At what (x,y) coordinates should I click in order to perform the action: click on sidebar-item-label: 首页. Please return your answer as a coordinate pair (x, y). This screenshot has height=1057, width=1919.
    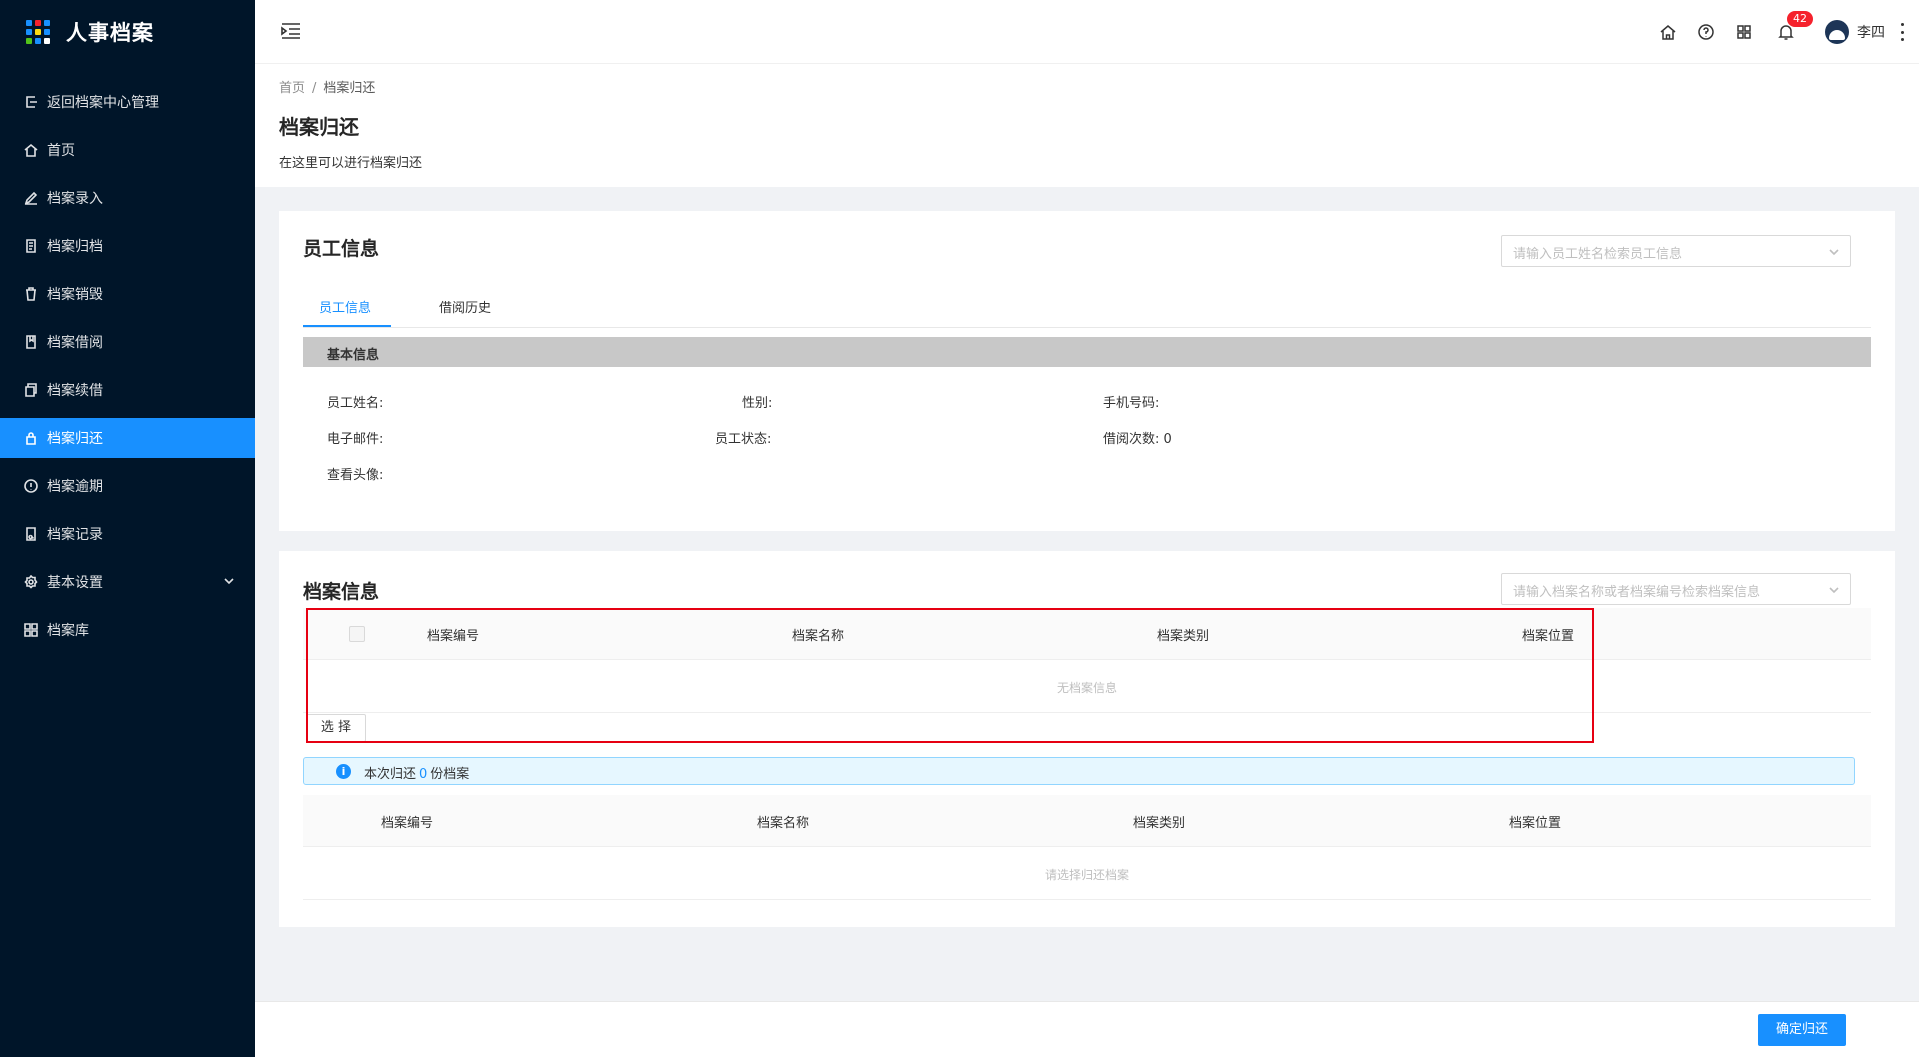
    Looking at the image, I should click on (61, 151).